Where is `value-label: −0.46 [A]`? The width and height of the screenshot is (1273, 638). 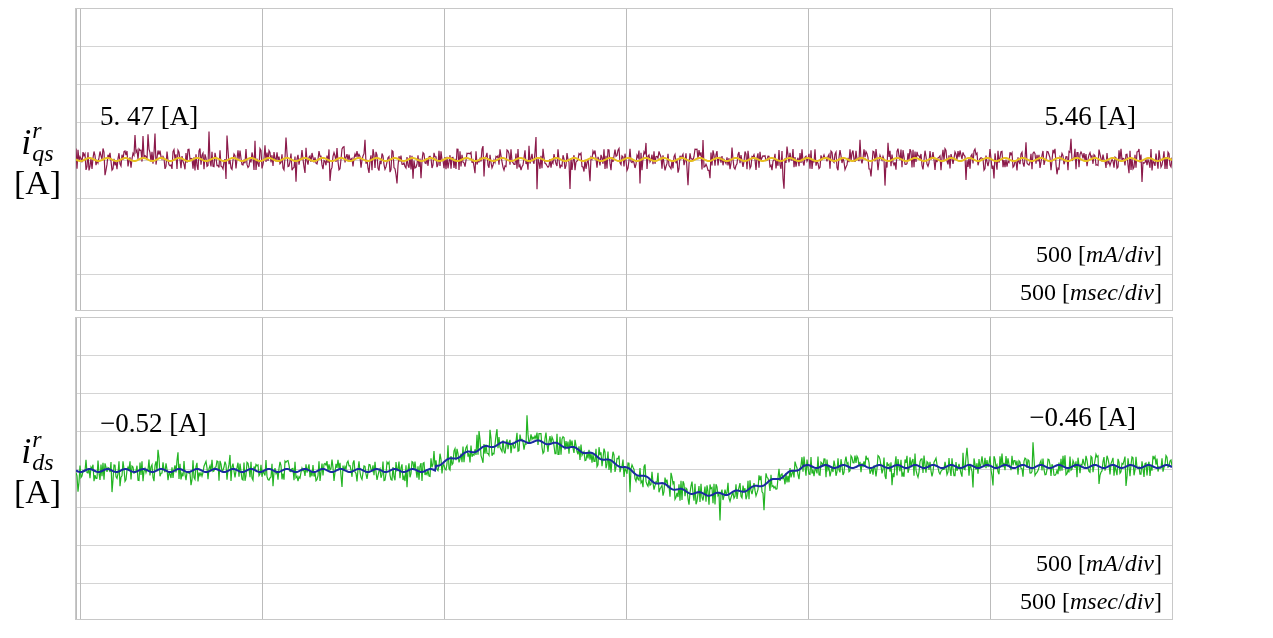
value-label: −0.46 [A] is located at coordinates (1082, 417).